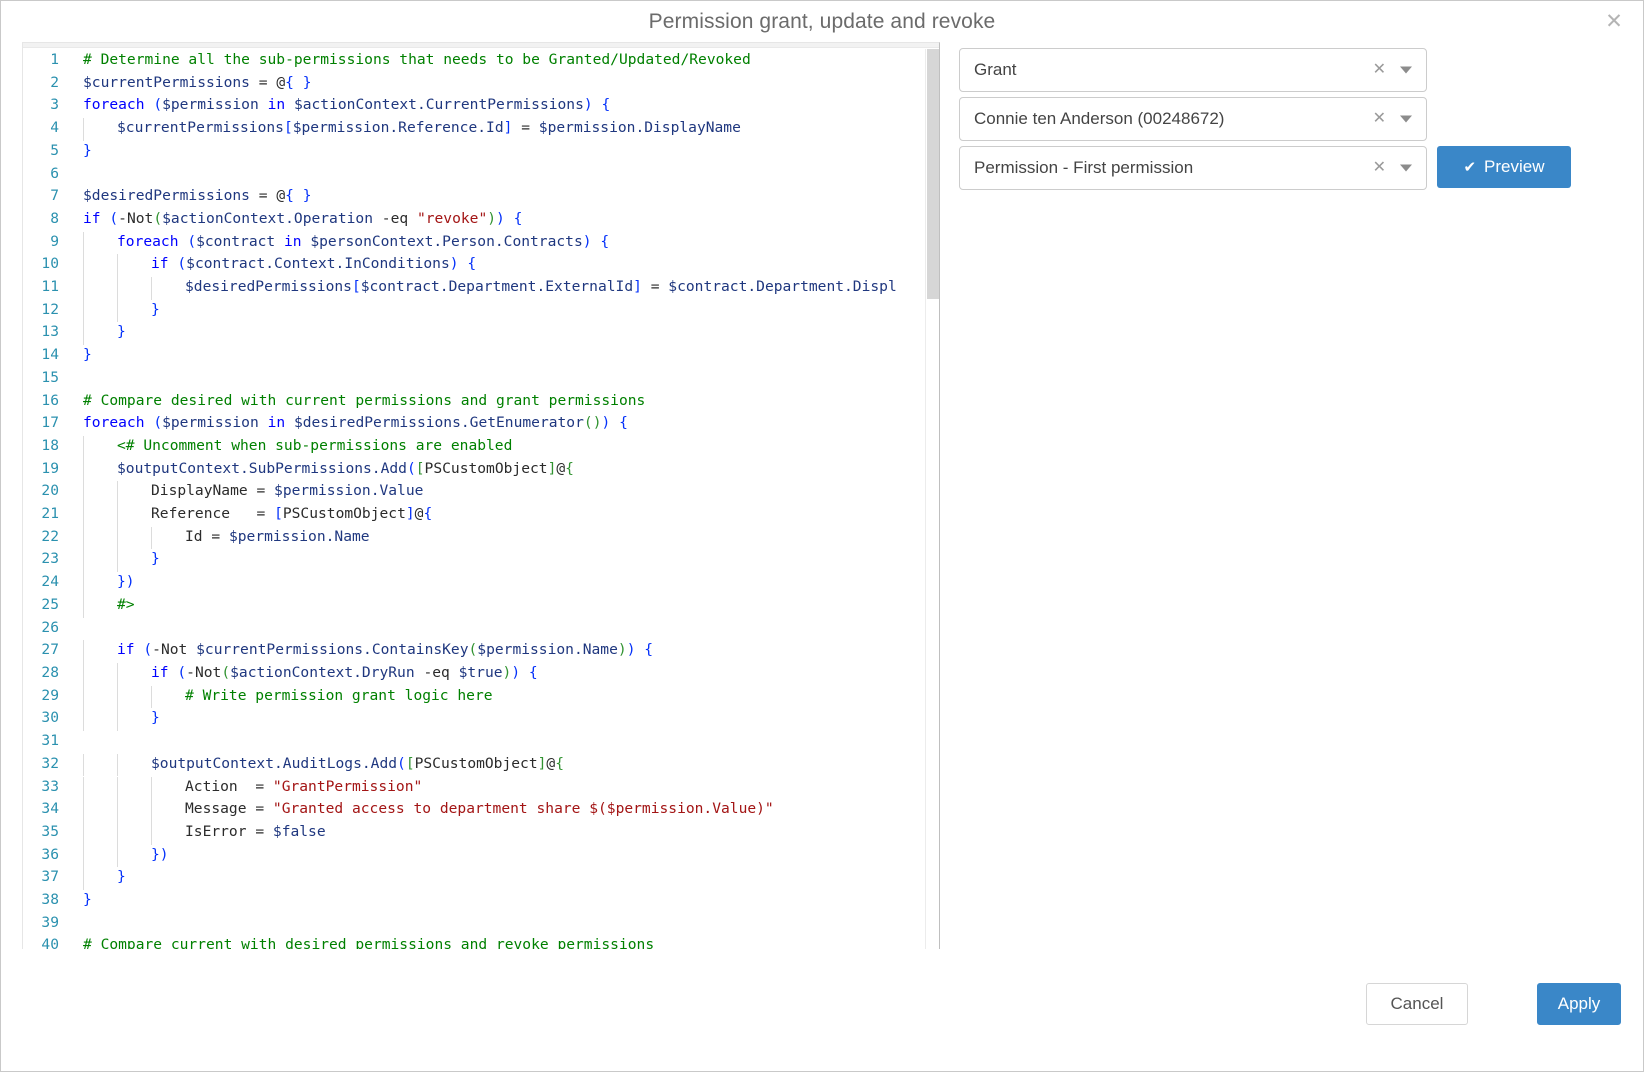 Image resolution: width=1644 pixels, height=1072 pixels. I want to click on code-line: 37}, so click(460, 878).